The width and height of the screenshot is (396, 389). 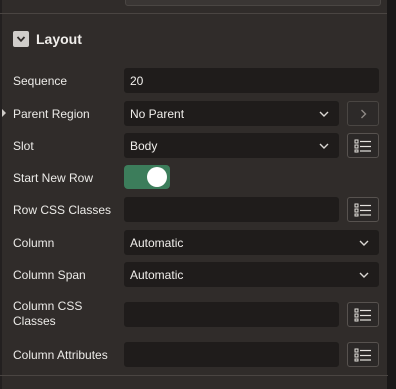 What do you see at coordinates (62, 210) in the screenshot?
I see `row-css-classes-label: Row CSS Classes` at bounding box center [62, 210].